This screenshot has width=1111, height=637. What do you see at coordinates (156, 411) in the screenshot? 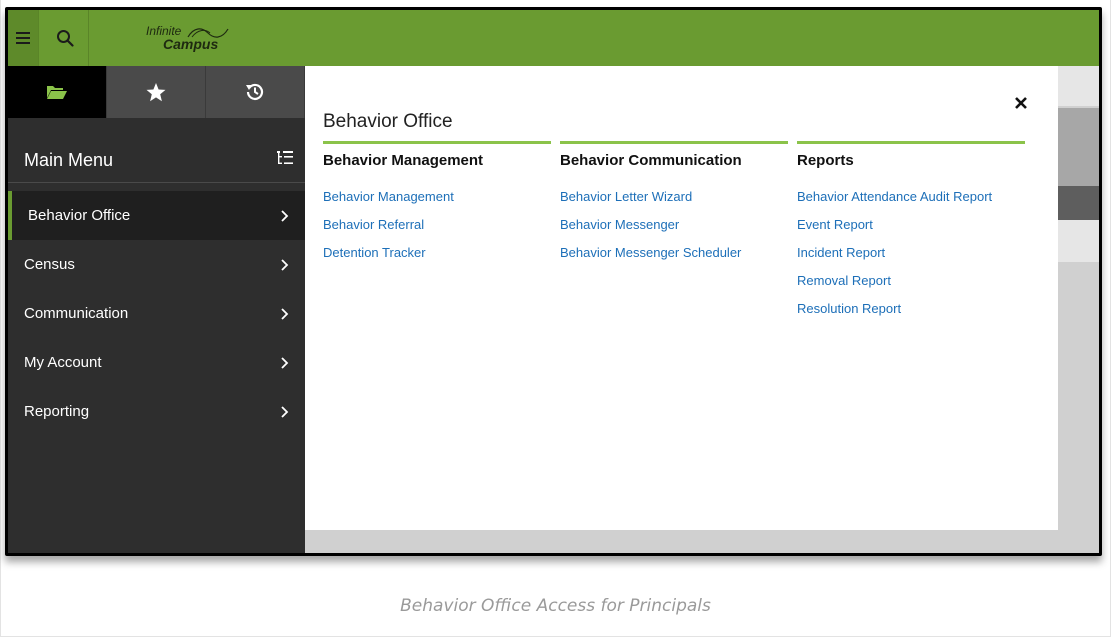
I see `sidebar-item-reporting: Reporting` at bounding box center [156, 411].